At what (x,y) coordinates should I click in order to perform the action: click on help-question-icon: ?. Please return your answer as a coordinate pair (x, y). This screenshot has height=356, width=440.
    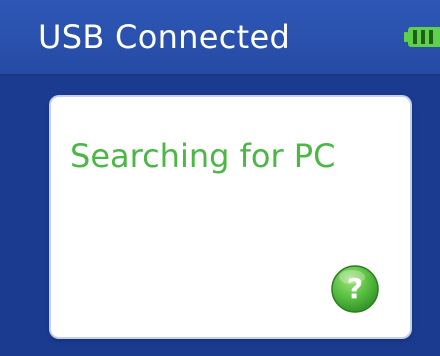
    Looking at the image, I should click on (355, 289).